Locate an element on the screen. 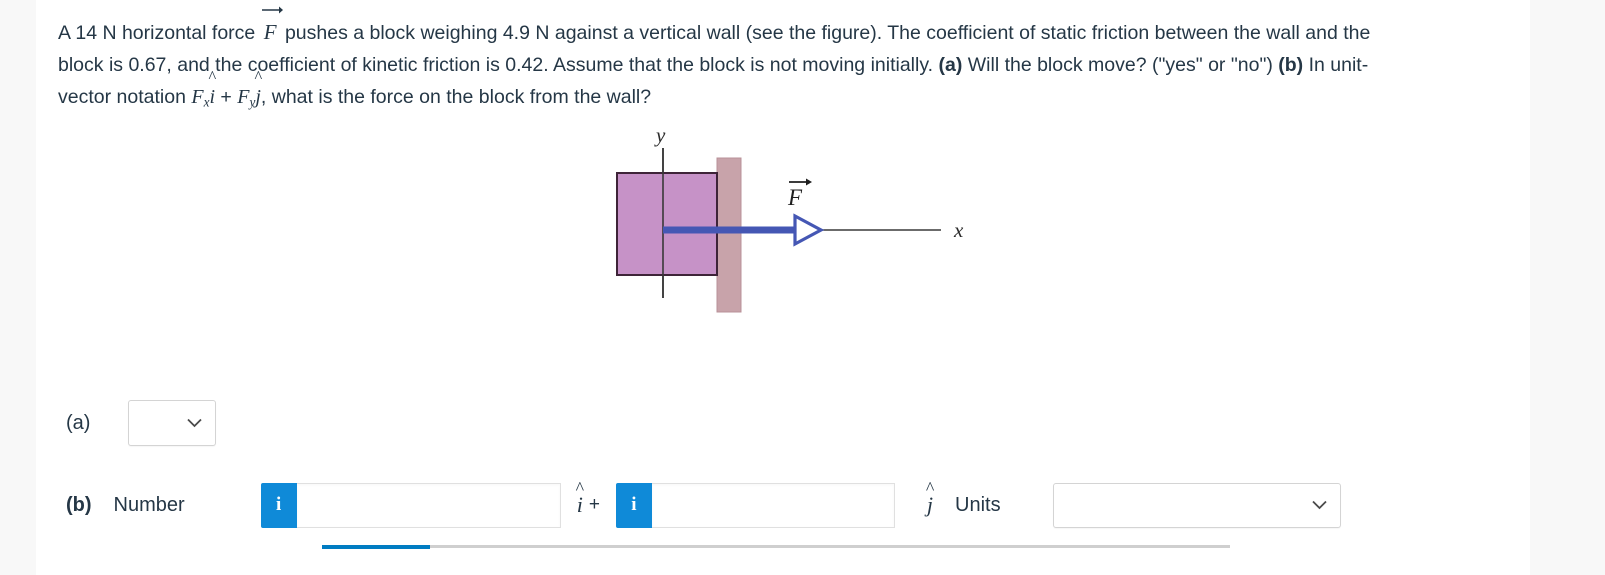 This screenshot has width=1605, height=575. part-b-inline-label: (b) is located at coordinates (1291, 65).